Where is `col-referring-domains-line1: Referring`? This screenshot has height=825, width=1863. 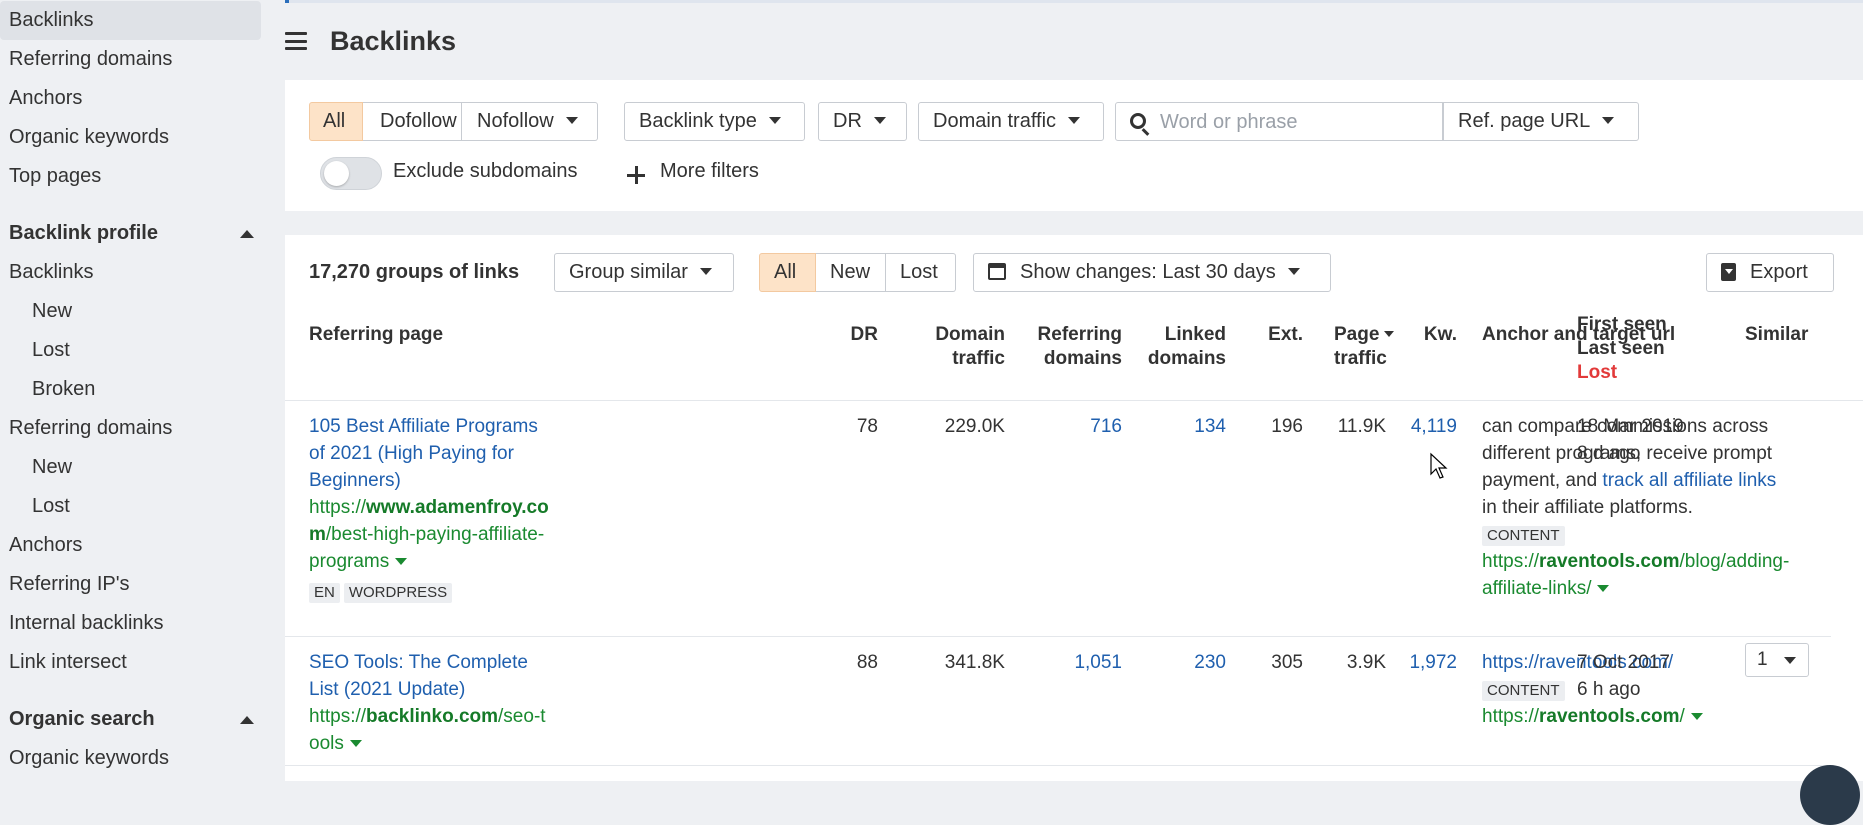
col-referring-domains-line1: Referring is located at coordinates (1079, 334).